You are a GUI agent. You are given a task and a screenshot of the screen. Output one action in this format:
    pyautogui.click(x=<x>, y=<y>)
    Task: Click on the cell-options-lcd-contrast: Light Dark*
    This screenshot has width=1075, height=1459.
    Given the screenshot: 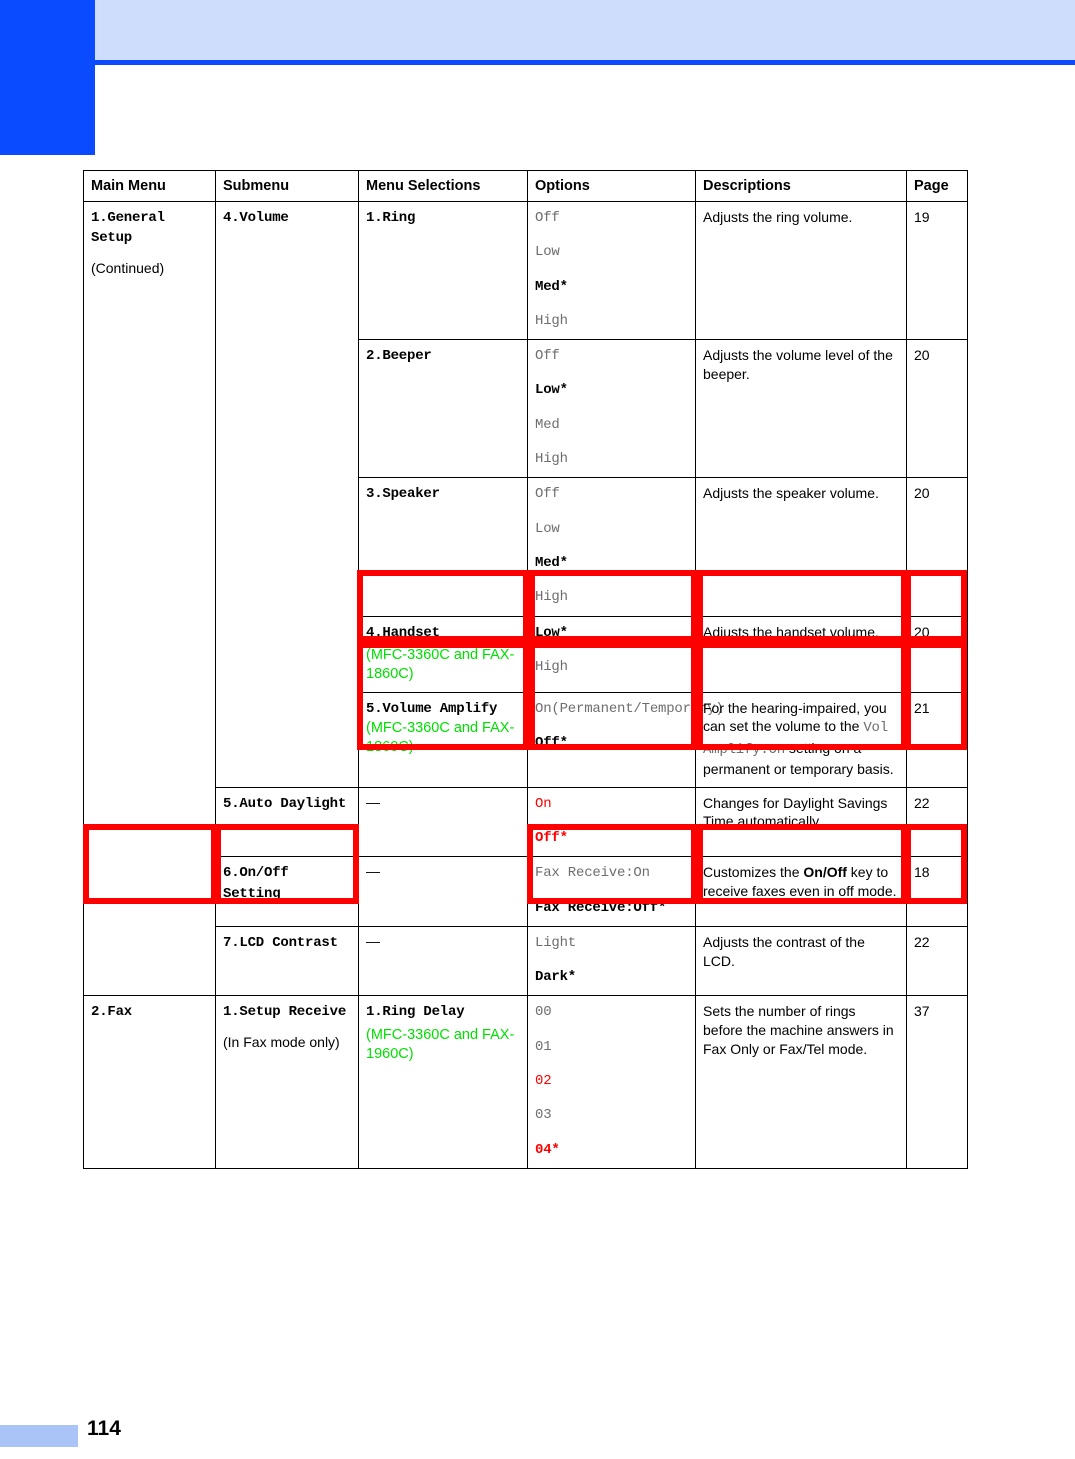 What is the action you would take?
    pyautogui.click(x=611, y=961)
    